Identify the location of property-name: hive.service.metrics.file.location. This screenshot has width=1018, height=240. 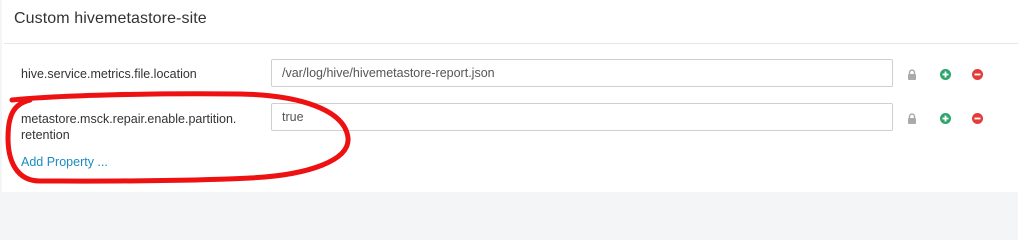
(109, 74).